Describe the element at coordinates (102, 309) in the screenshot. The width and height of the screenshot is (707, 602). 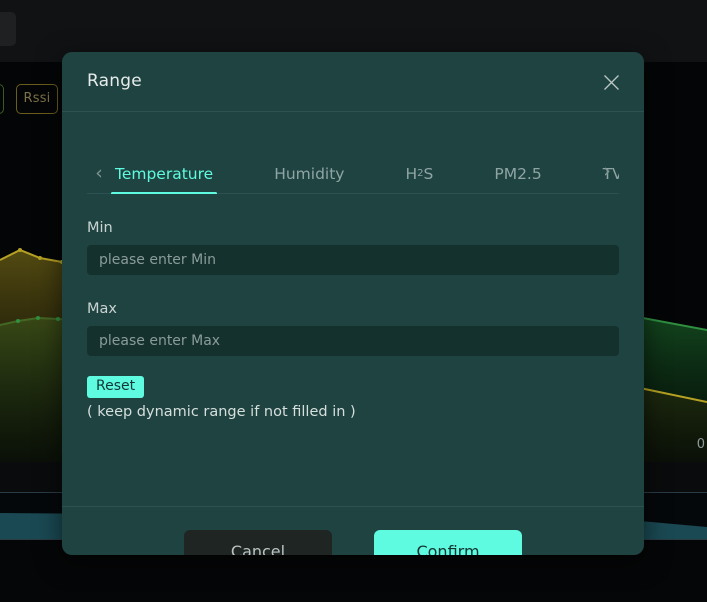
I see `max-label: Max` at that location.